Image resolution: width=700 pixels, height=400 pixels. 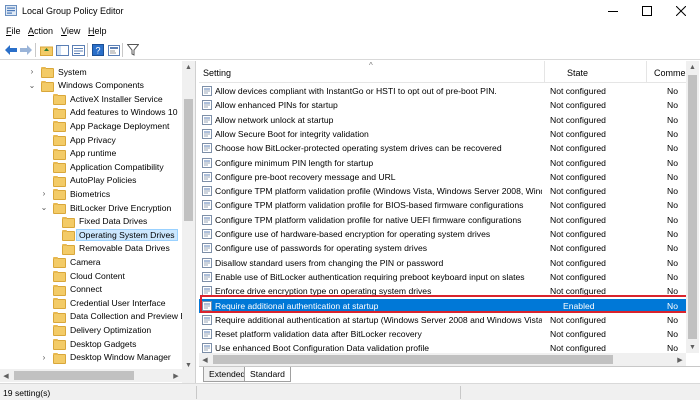 I want to click on tree-node-label: App Privacy, so click(x=93, y=139).